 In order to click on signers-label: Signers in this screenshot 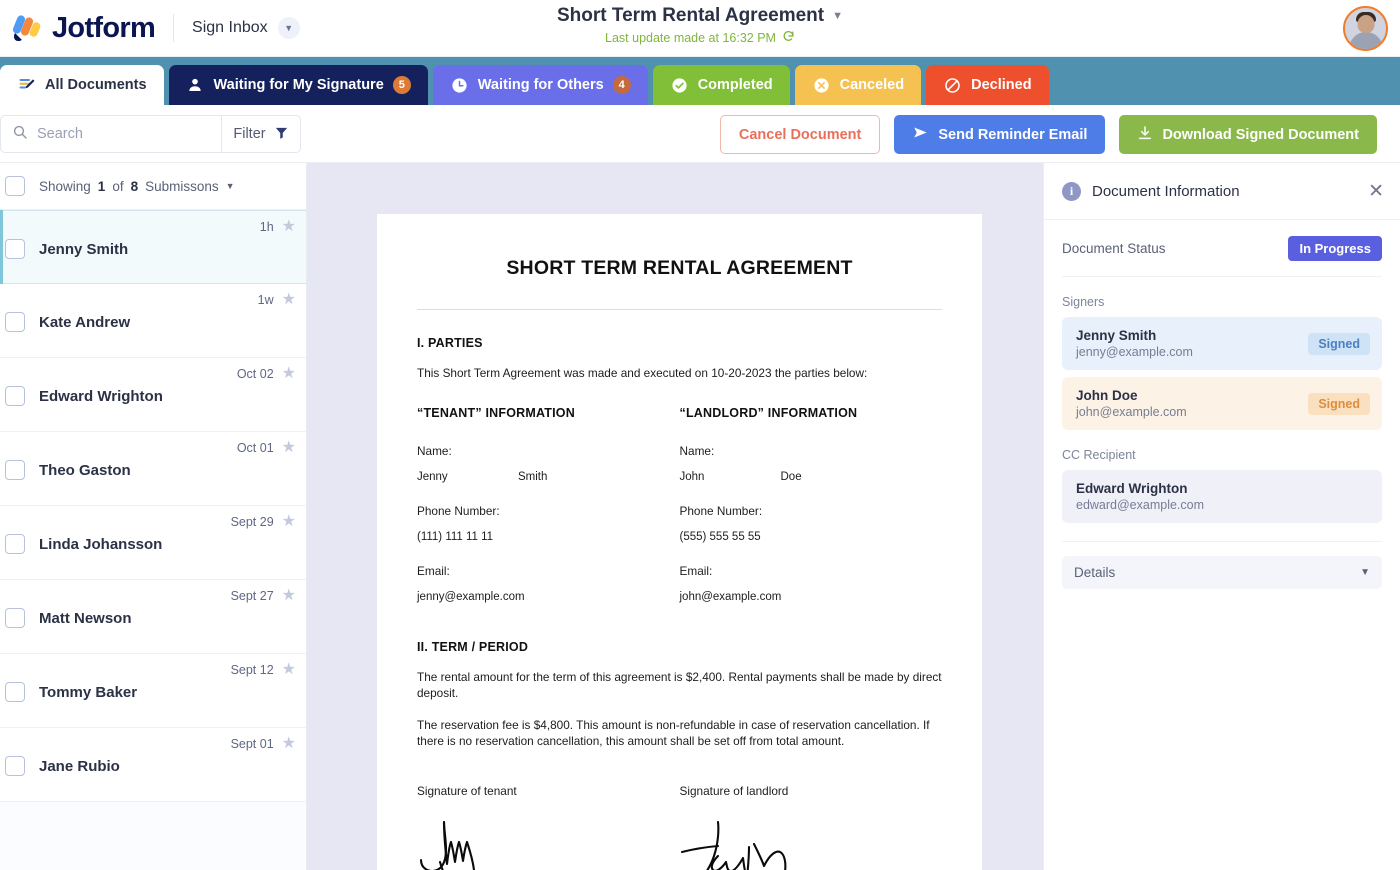, I will do `click(1083, 302)`.